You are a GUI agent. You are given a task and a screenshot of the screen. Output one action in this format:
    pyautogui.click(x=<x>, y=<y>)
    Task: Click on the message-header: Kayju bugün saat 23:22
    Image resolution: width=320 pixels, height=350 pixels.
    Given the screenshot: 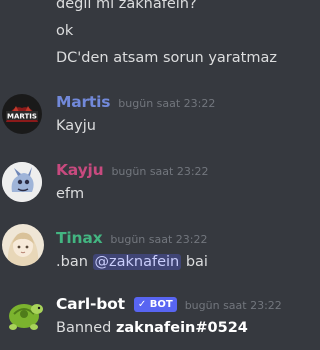 What is the action you would take?
    pyautogui.click(x=132, y=169)
    